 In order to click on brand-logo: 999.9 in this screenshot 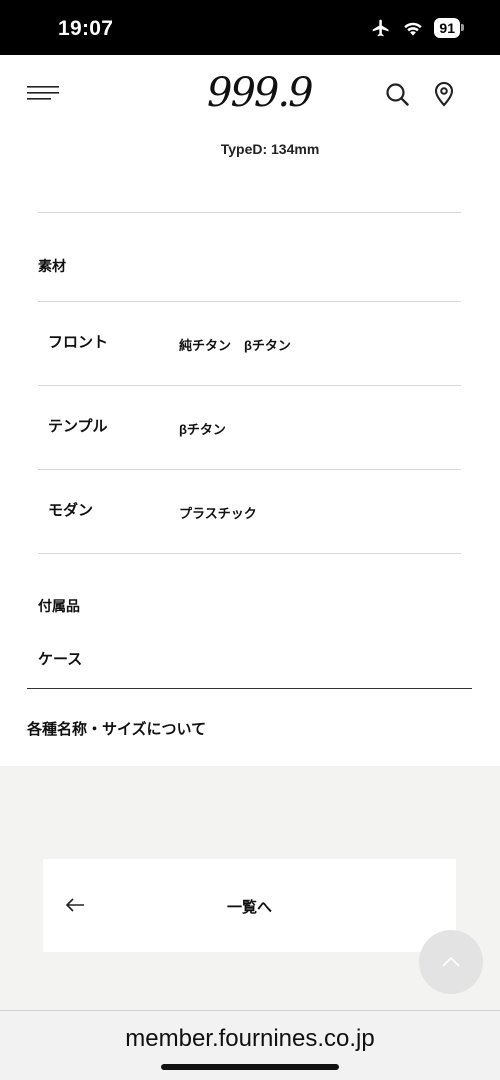, I will do `click(260, 93)`.